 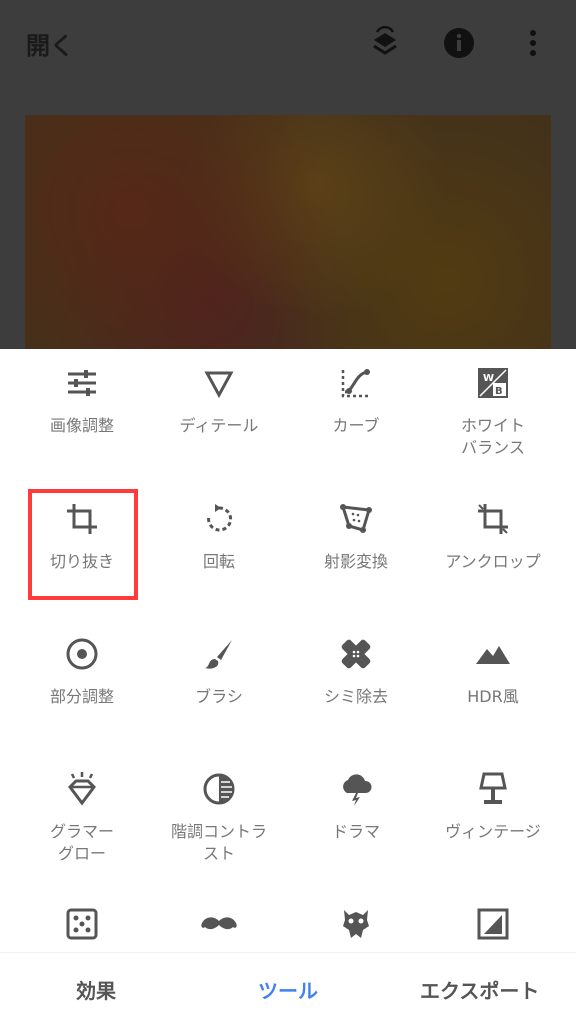 I want to click on drama-cloud-icon, so click(x=356, y=789).